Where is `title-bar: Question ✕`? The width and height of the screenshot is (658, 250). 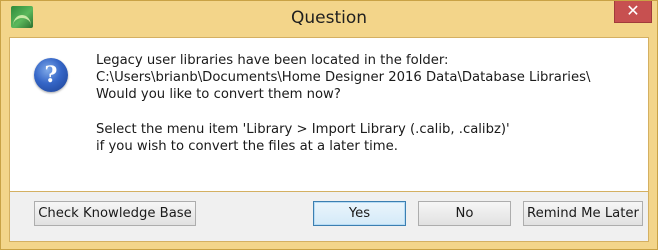 title-bar: Question ✕ is located at coordinates (329, 19).